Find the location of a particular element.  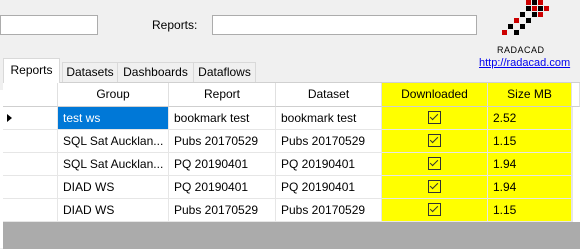

row-header-corner is located at coordinates (30, 95).